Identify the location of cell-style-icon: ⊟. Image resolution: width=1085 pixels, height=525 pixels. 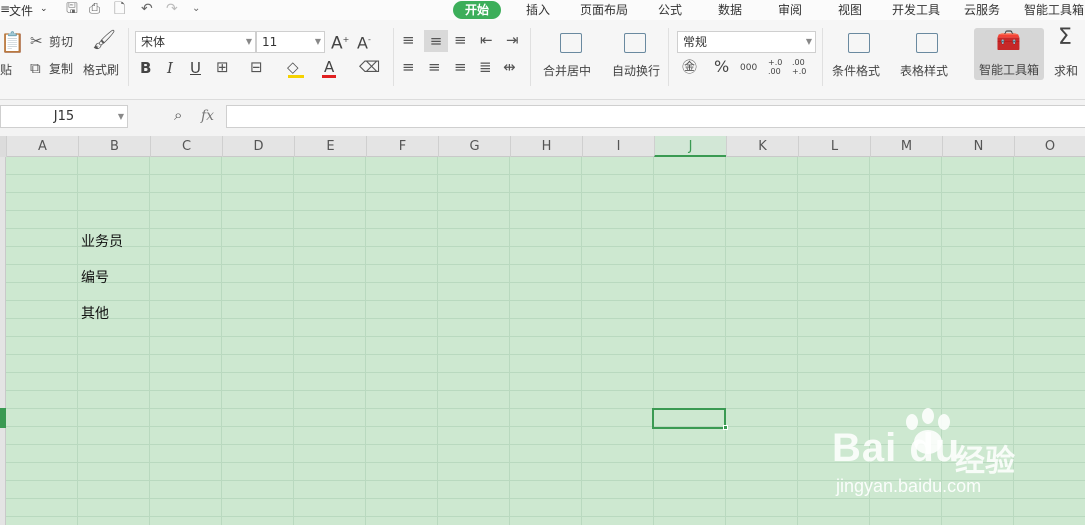
(256, 67).